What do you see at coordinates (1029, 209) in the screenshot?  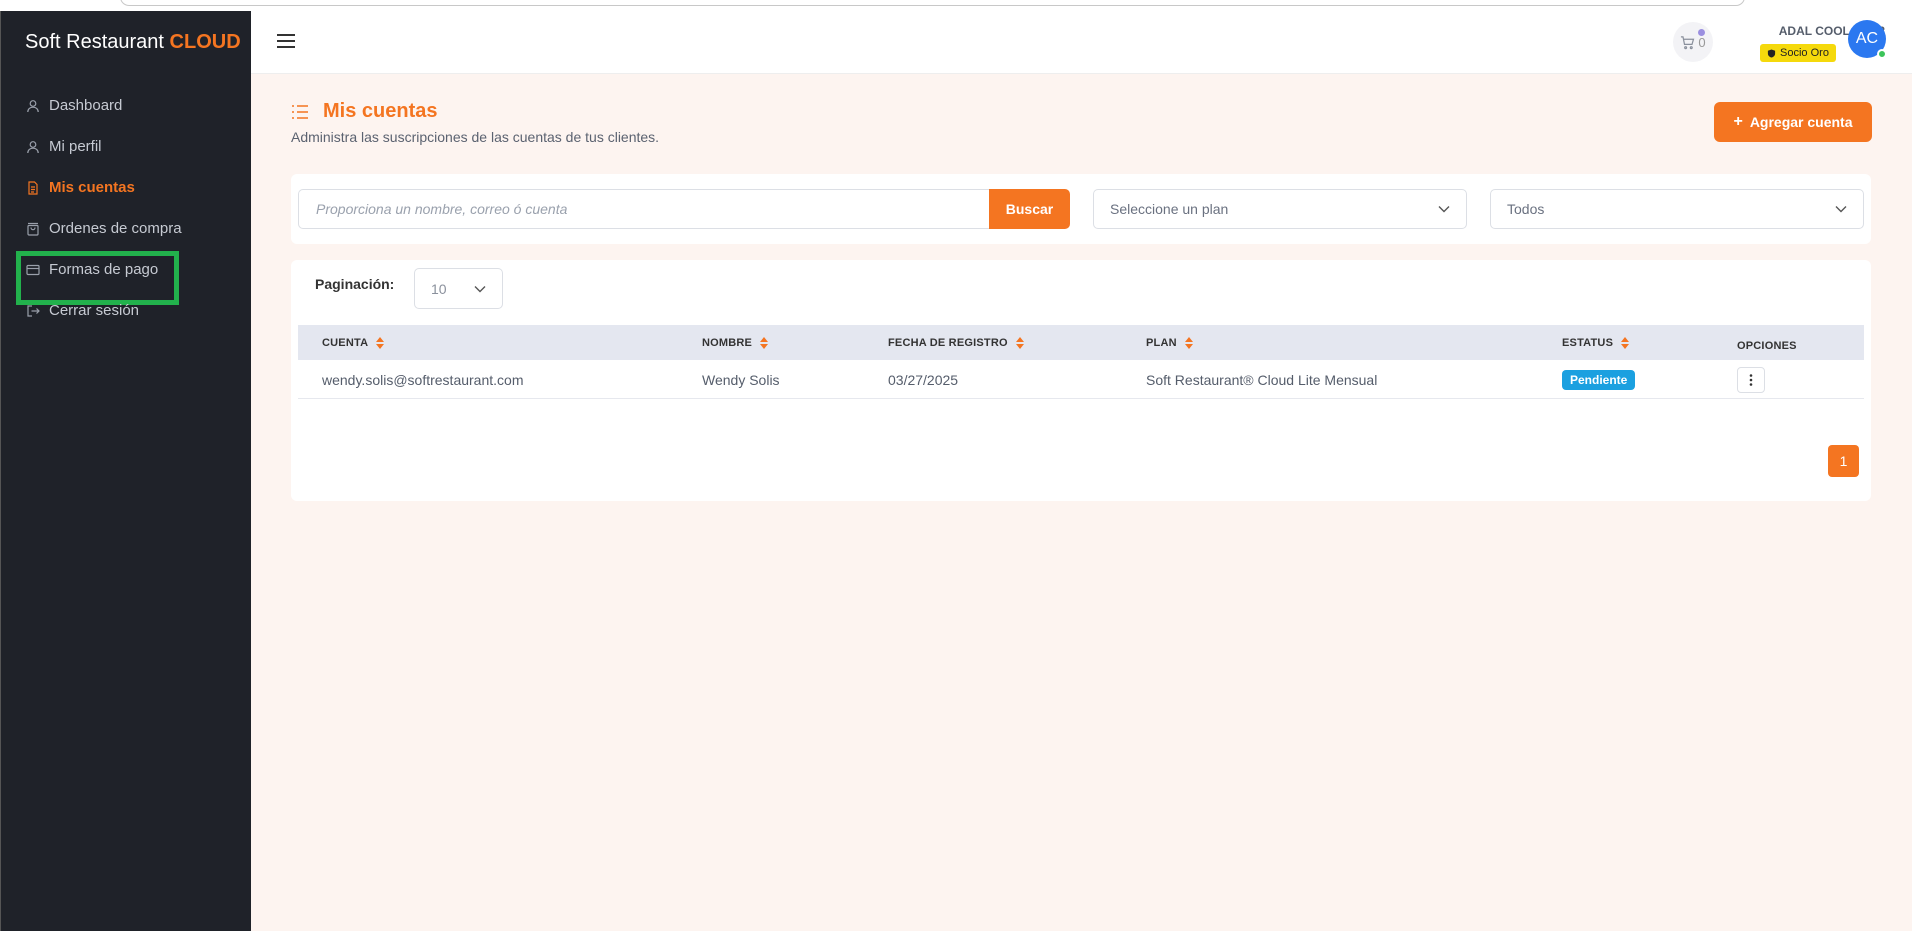 I see `search-button: Buscar` at bounding box center [1029, 209].